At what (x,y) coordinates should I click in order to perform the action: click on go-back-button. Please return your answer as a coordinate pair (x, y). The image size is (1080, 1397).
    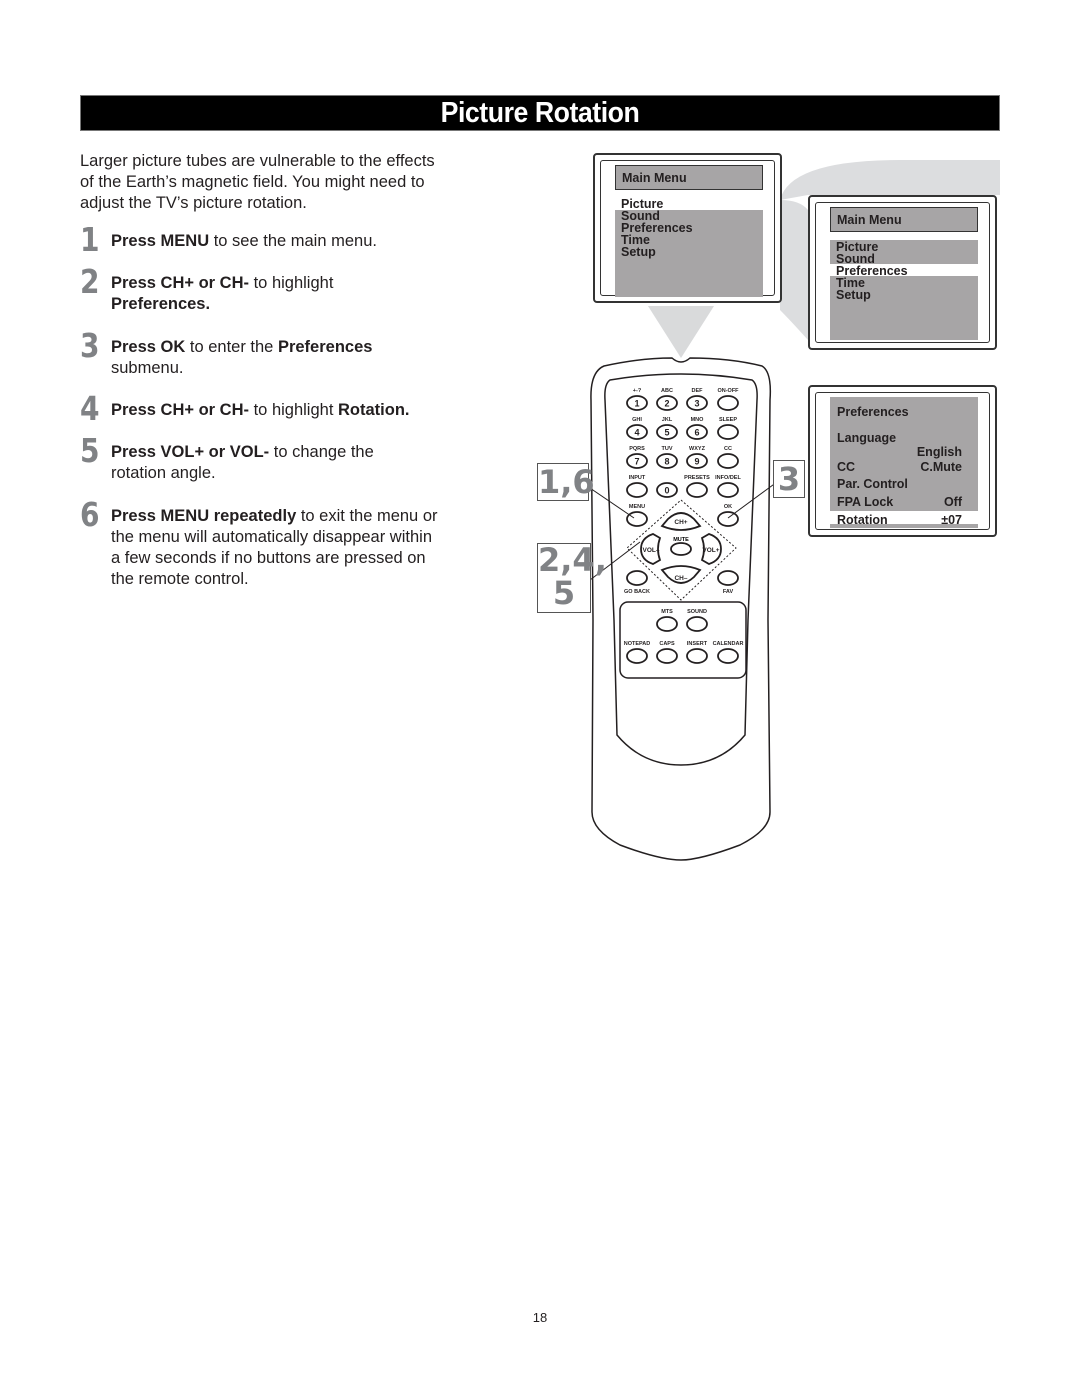
    Looking at the image, I should click on (637, 578).